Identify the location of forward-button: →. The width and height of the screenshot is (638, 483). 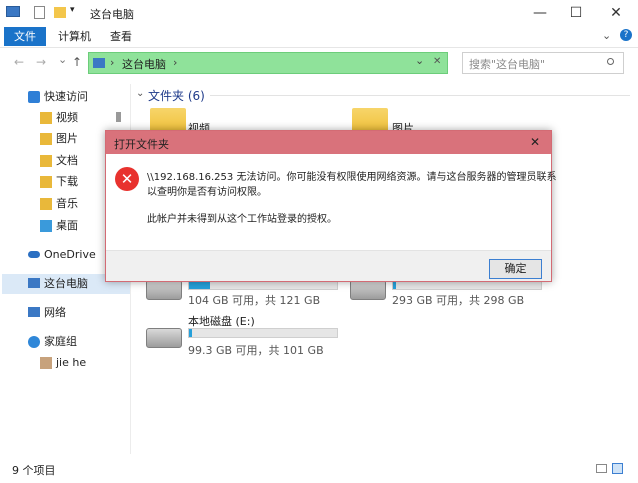
(41, 62).